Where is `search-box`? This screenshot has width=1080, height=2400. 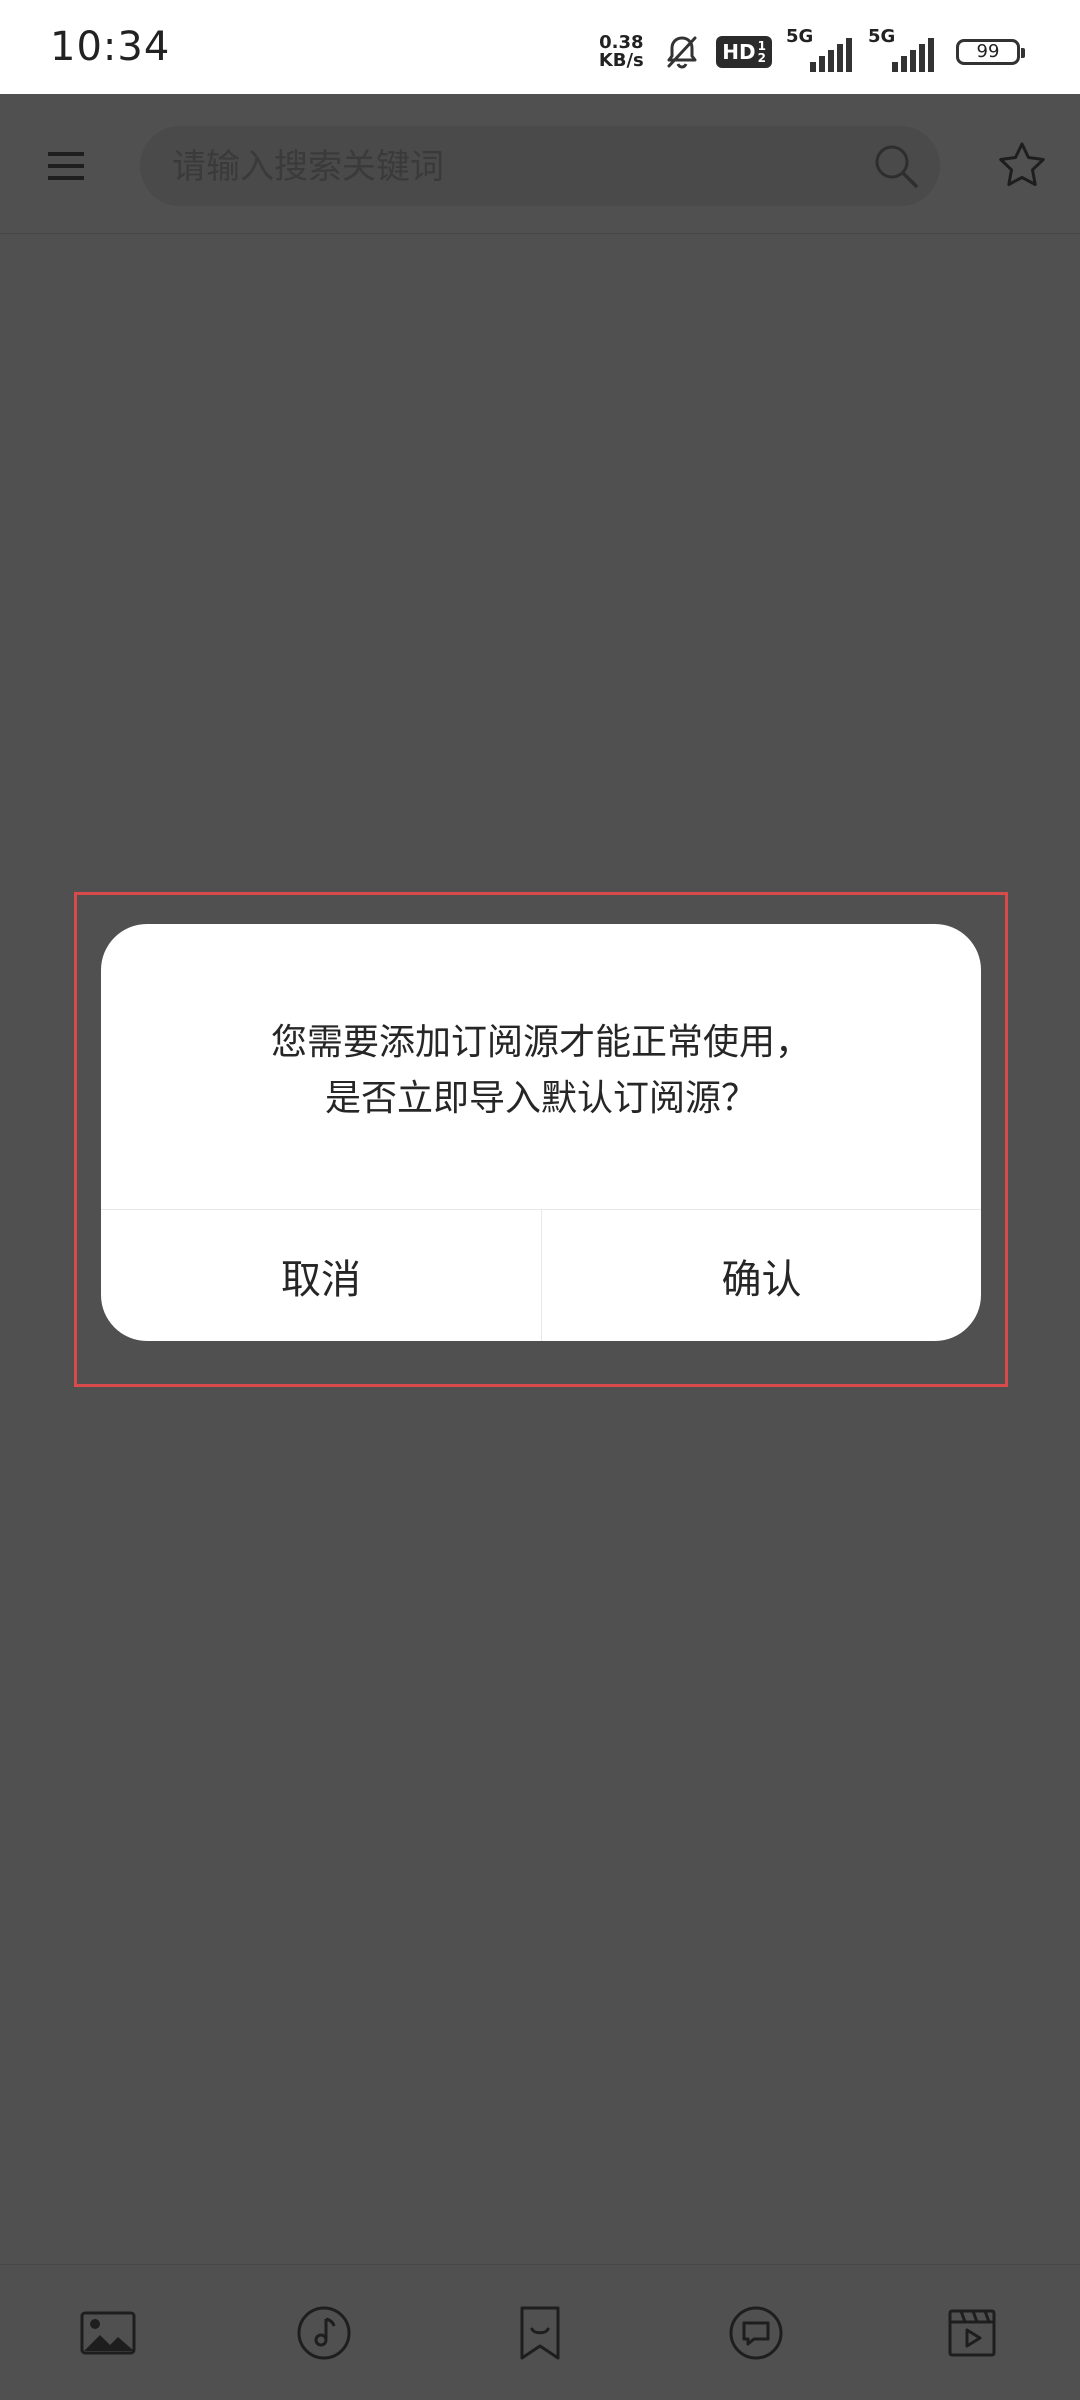 search-box is located at coordinates (540, 167).